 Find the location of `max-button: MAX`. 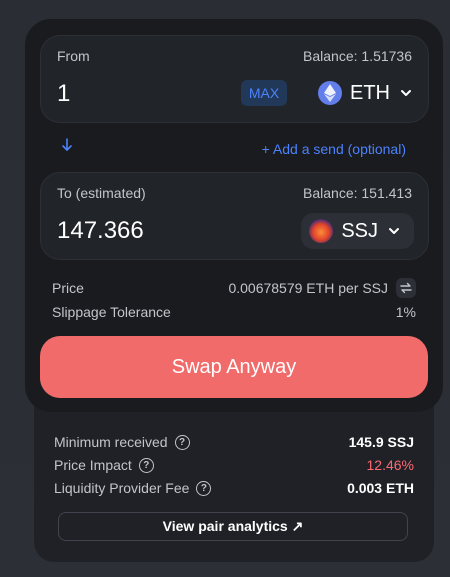

max-button: MAX is located at coordinates (264, 93).